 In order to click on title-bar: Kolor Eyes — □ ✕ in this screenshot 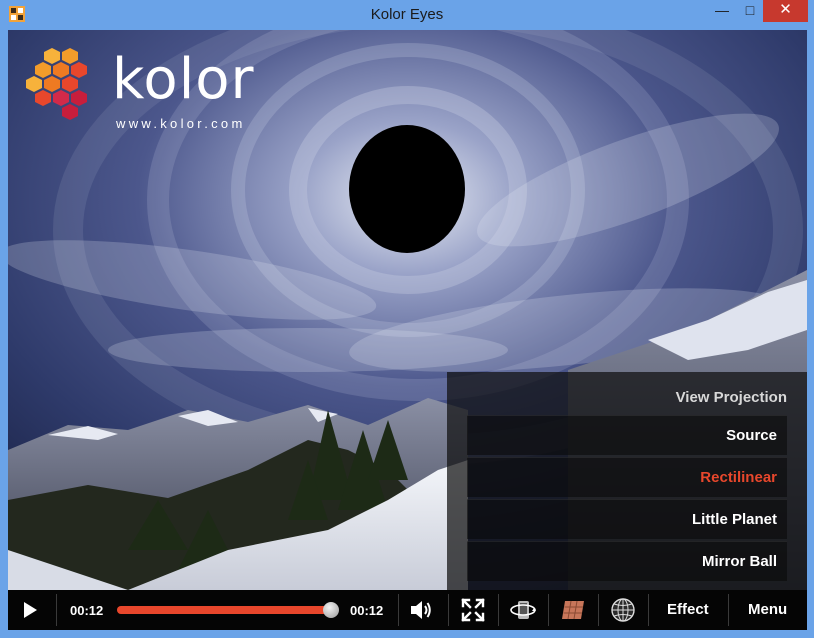, I will do `click(407, 15)`.